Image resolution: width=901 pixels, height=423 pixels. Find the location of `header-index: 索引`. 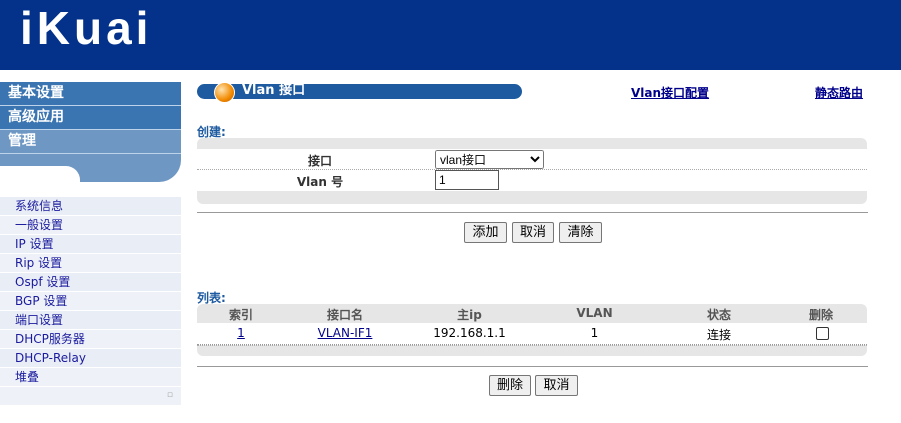

header-index: 索引 is located at coordinates (240, 315).